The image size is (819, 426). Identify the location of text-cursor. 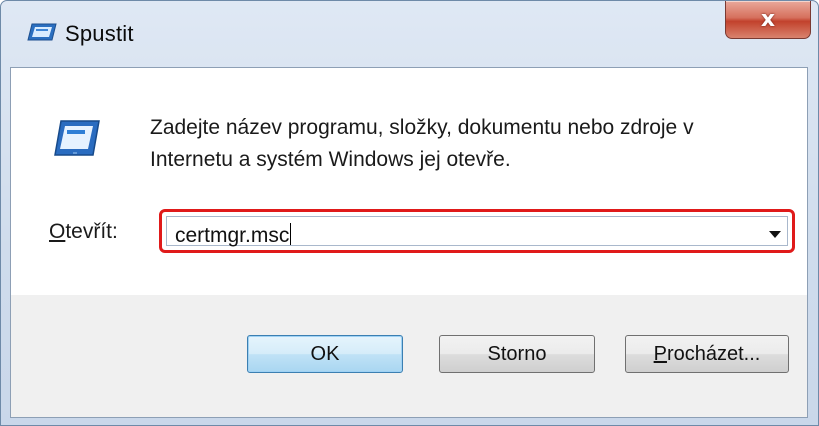
(291, 234).